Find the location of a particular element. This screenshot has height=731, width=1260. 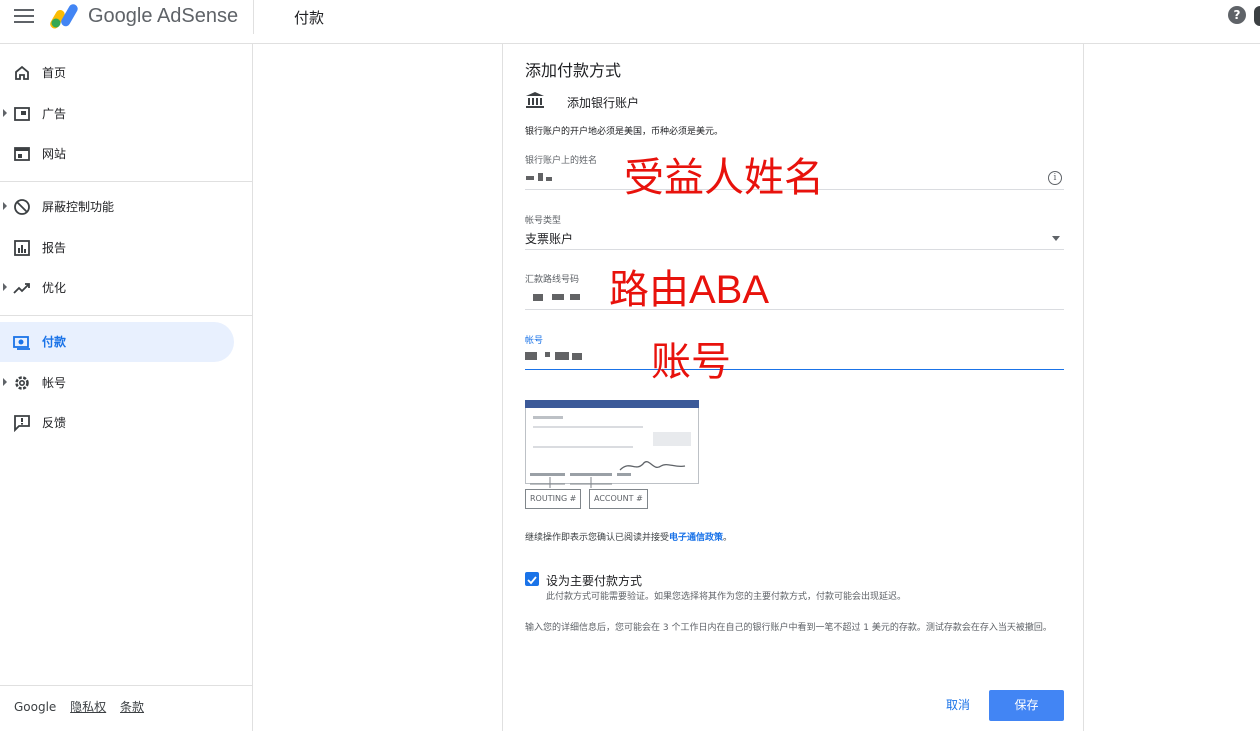

sidebar-item-blocking-controls: 屏蔽控制功能 is located at coordinates (117, 207).